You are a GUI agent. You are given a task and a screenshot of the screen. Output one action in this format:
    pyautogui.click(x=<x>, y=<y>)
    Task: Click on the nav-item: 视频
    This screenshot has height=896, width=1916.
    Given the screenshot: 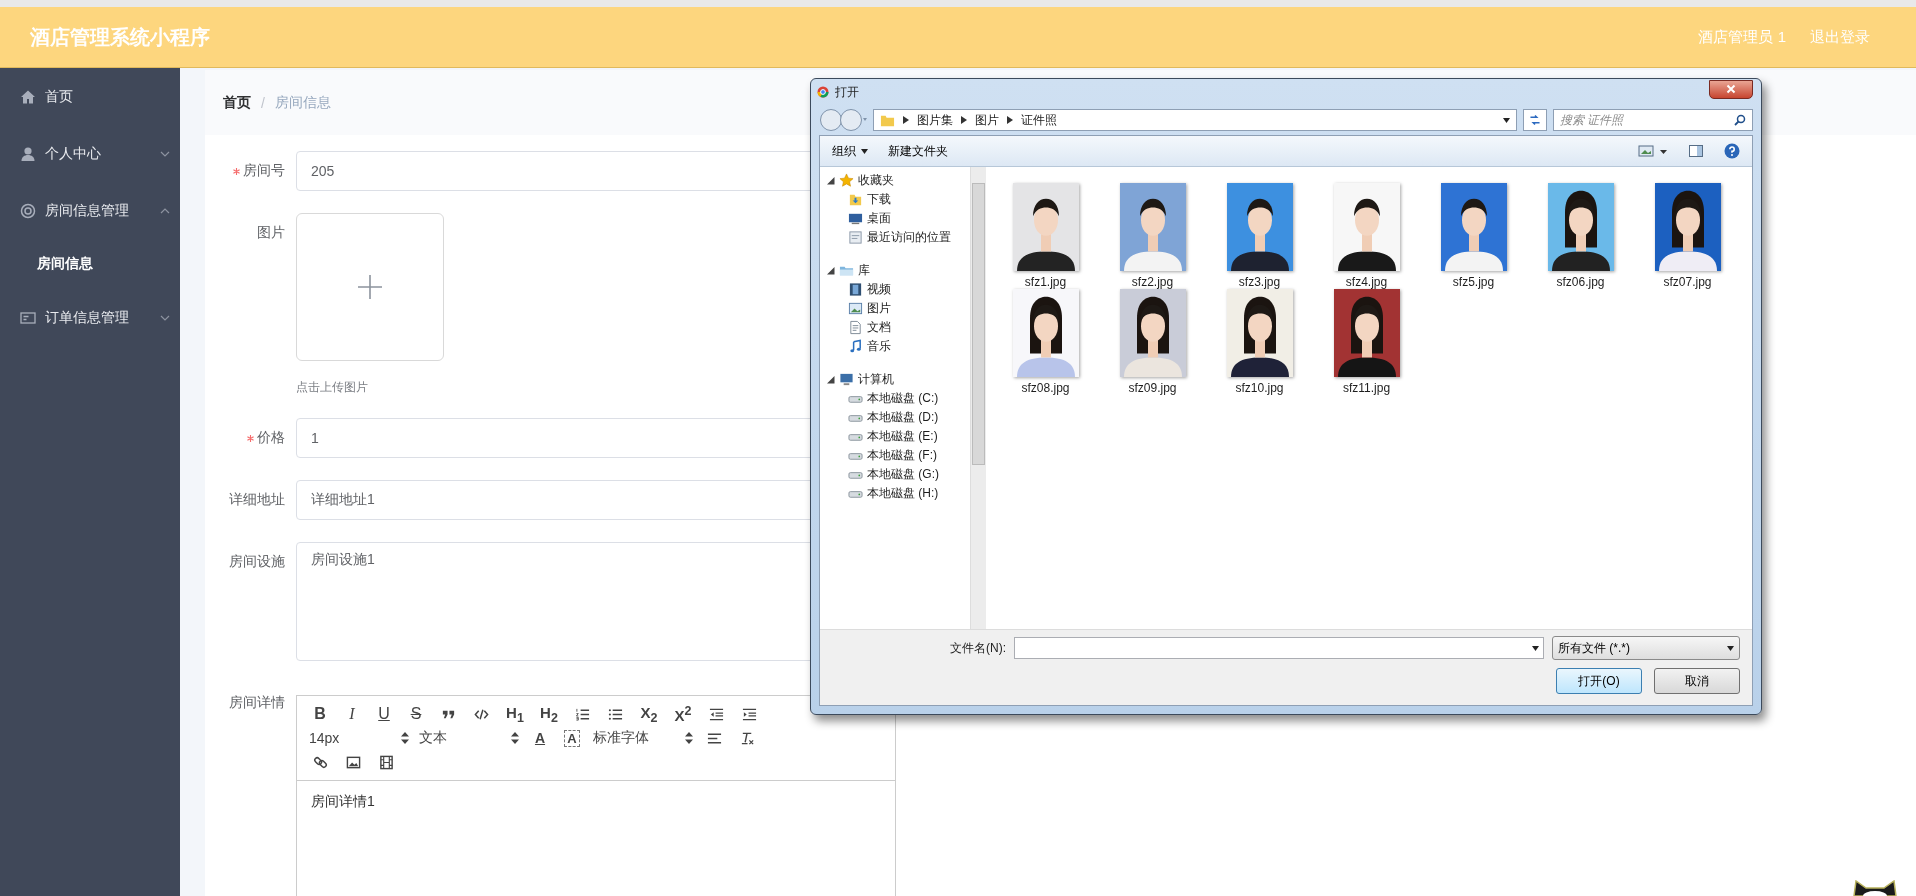 What is the action you would take?
    pyautogui.click(x=898, y=289)
    